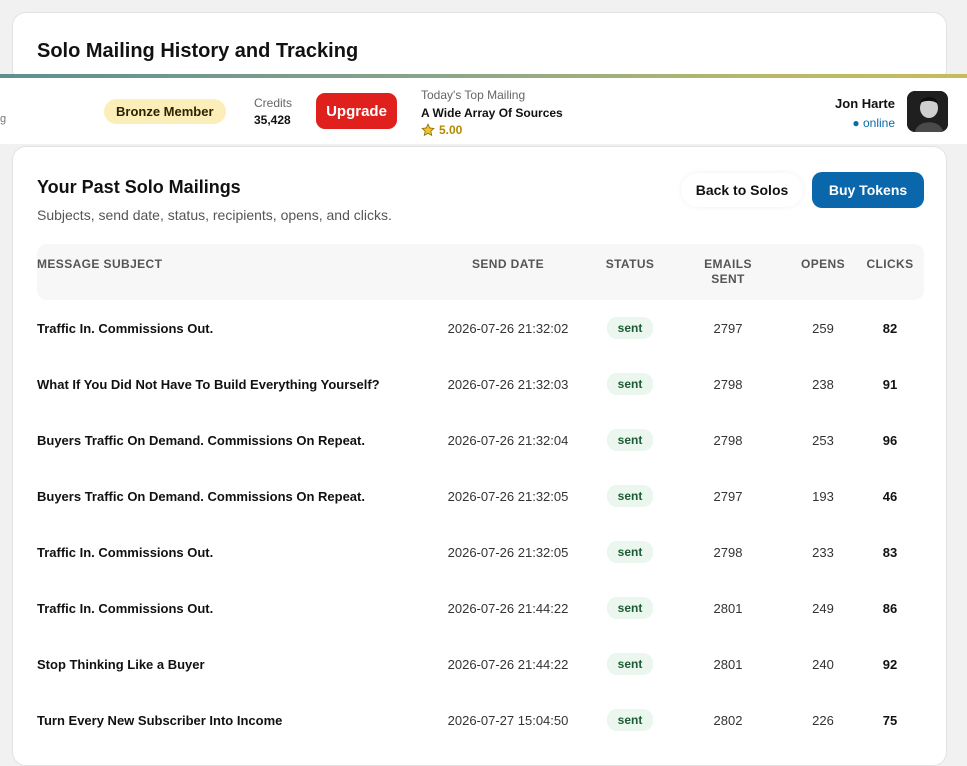  Describe the element at coordinates (823, 552) in the screenshot. I see `cell-opens: 233` at that location.